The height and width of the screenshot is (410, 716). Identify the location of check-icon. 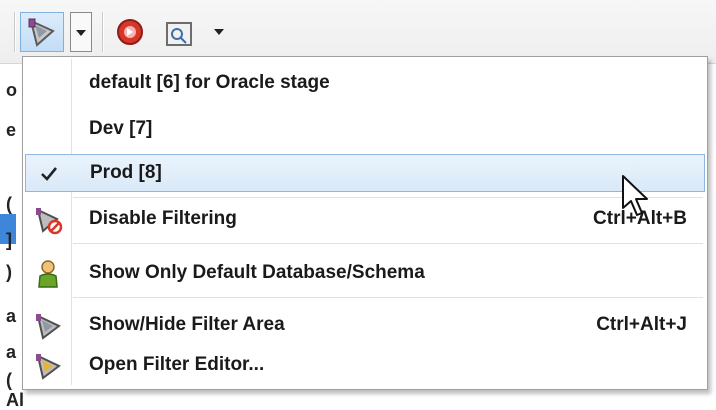
(49, 174).